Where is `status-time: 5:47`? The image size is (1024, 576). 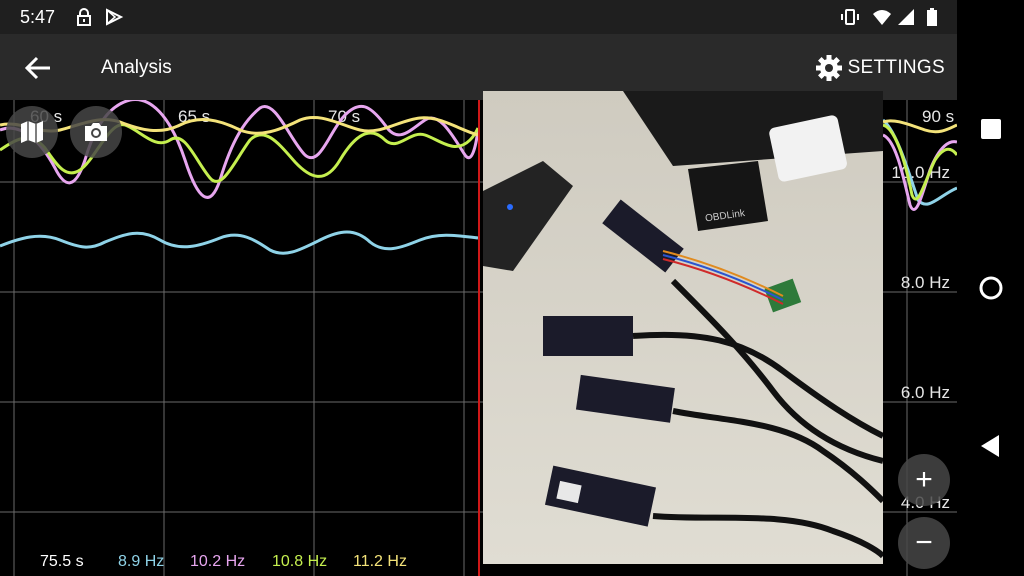
status-time: 5:47 is located at coordinates (38, 17).